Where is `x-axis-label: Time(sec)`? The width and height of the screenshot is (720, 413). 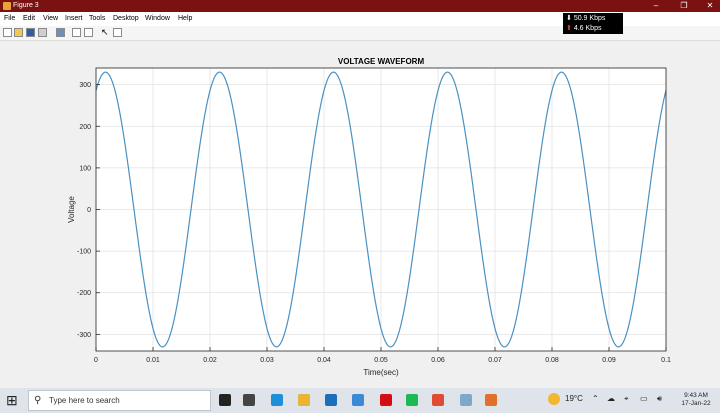
x-axis-label: Time(sec) is located at coordinates (381, 372).